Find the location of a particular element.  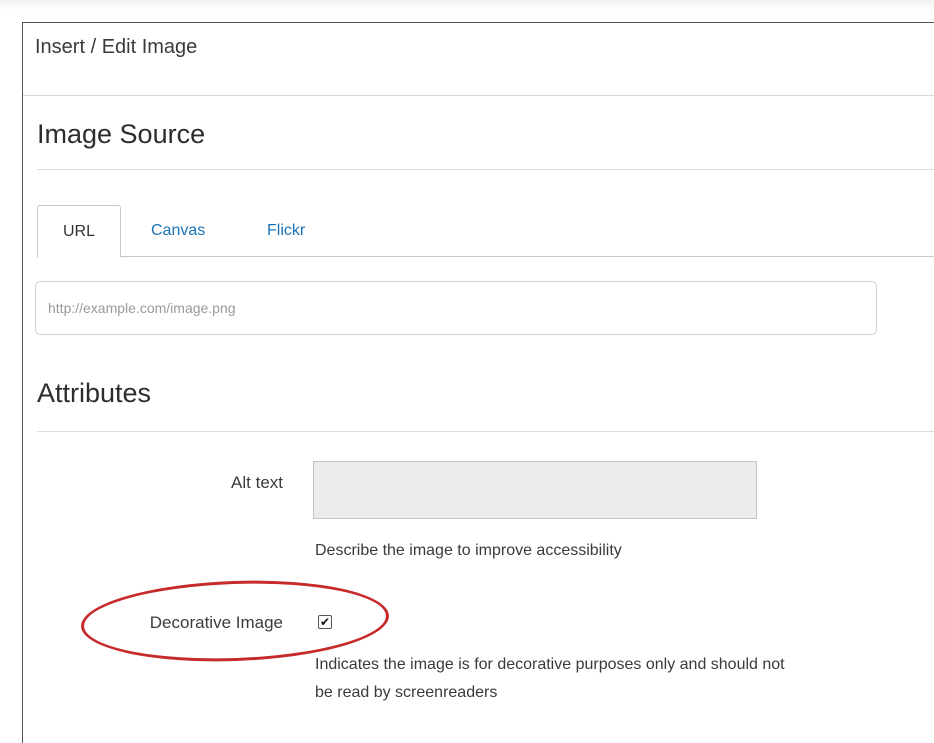

image-url-input is located at coordinates (456, 308).